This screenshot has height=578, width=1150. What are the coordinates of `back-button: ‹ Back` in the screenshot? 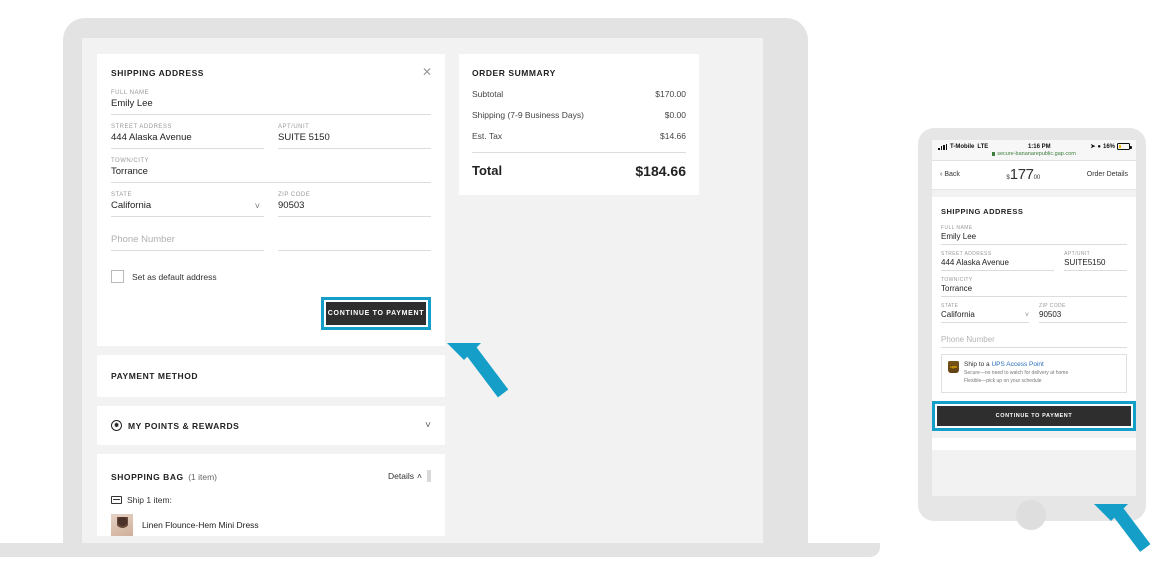 It's located at (950, 174).